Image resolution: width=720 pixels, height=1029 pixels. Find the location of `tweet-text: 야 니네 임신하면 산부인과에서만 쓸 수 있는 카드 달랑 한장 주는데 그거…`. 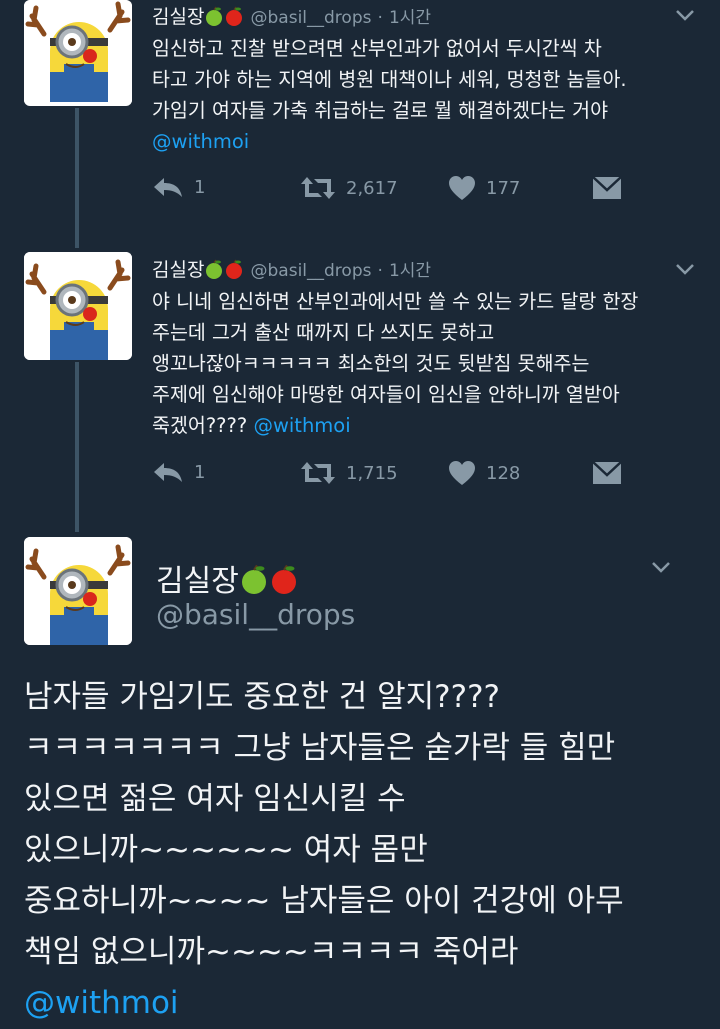

tweet-text: 야 니네 임신하면 산부인과에서만 쓸 수 있는 카드 달랑 한장 주는데 그거… is located at coordinates (395, 363).